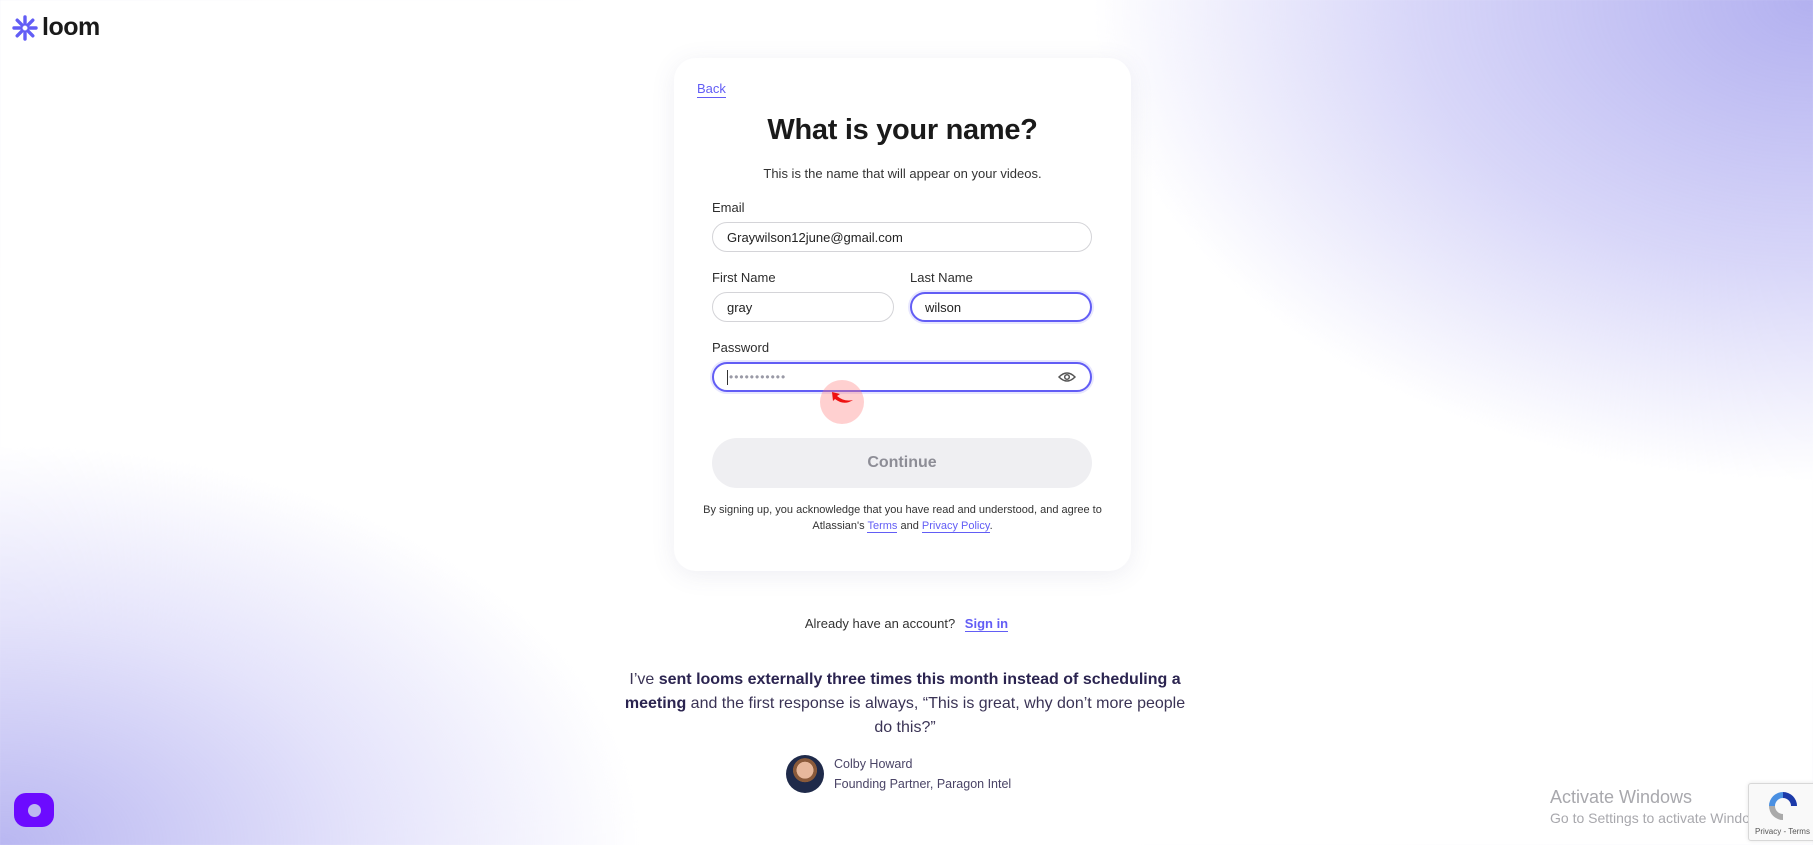  I want to click on last-name-field, so click(1001, 307).